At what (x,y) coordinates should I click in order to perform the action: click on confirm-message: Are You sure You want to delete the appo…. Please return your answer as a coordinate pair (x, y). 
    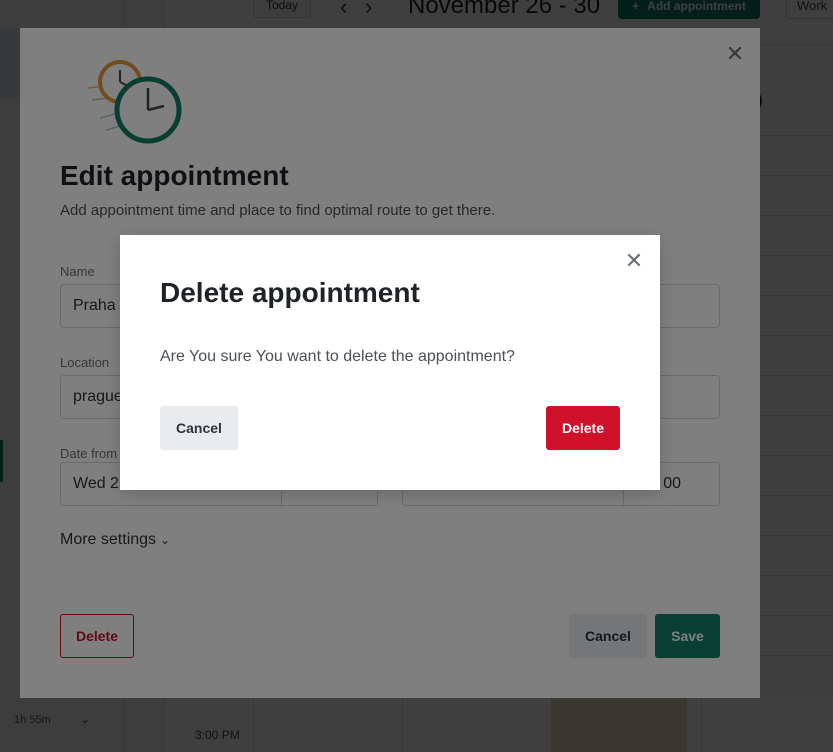
    Looking at the image, I should click on (337, 356).